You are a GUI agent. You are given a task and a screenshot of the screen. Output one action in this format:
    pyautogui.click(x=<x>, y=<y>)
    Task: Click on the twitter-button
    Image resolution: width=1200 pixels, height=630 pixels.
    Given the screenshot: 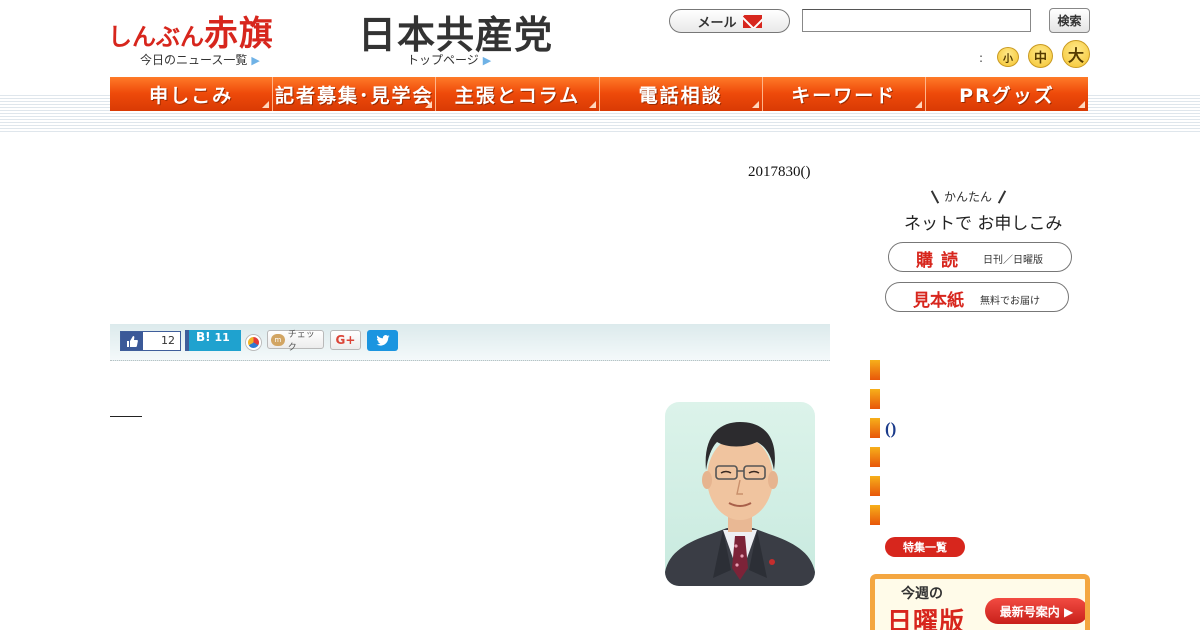 What is the action you would take?
    pyautogui.click(x=382, y=340)
    